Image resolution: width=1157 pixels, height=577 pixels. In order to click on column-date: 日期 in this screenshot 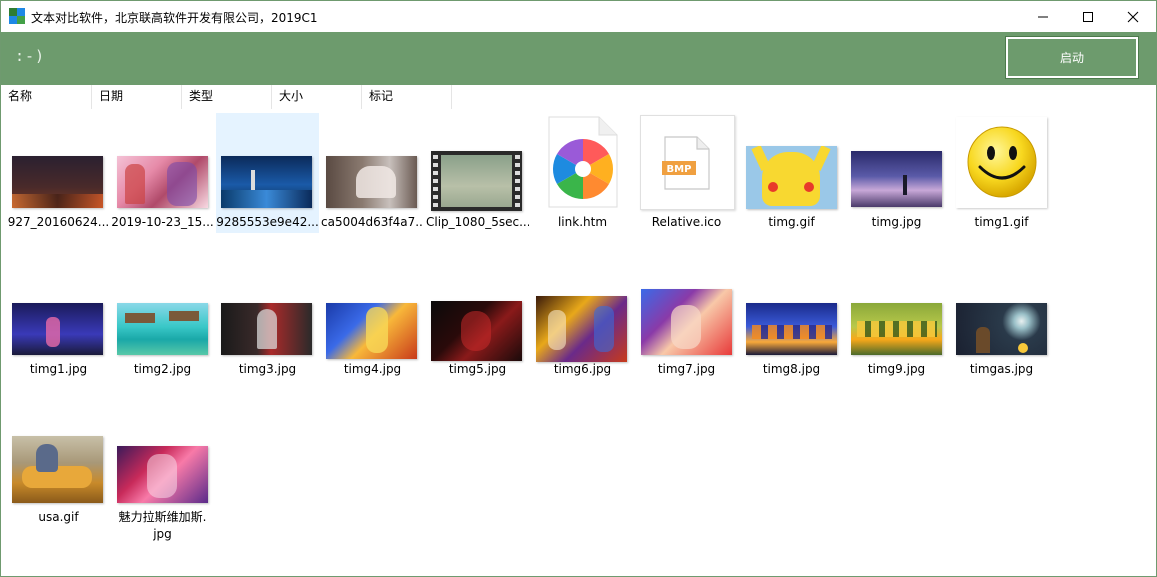, I will do `click(137, 97)`.